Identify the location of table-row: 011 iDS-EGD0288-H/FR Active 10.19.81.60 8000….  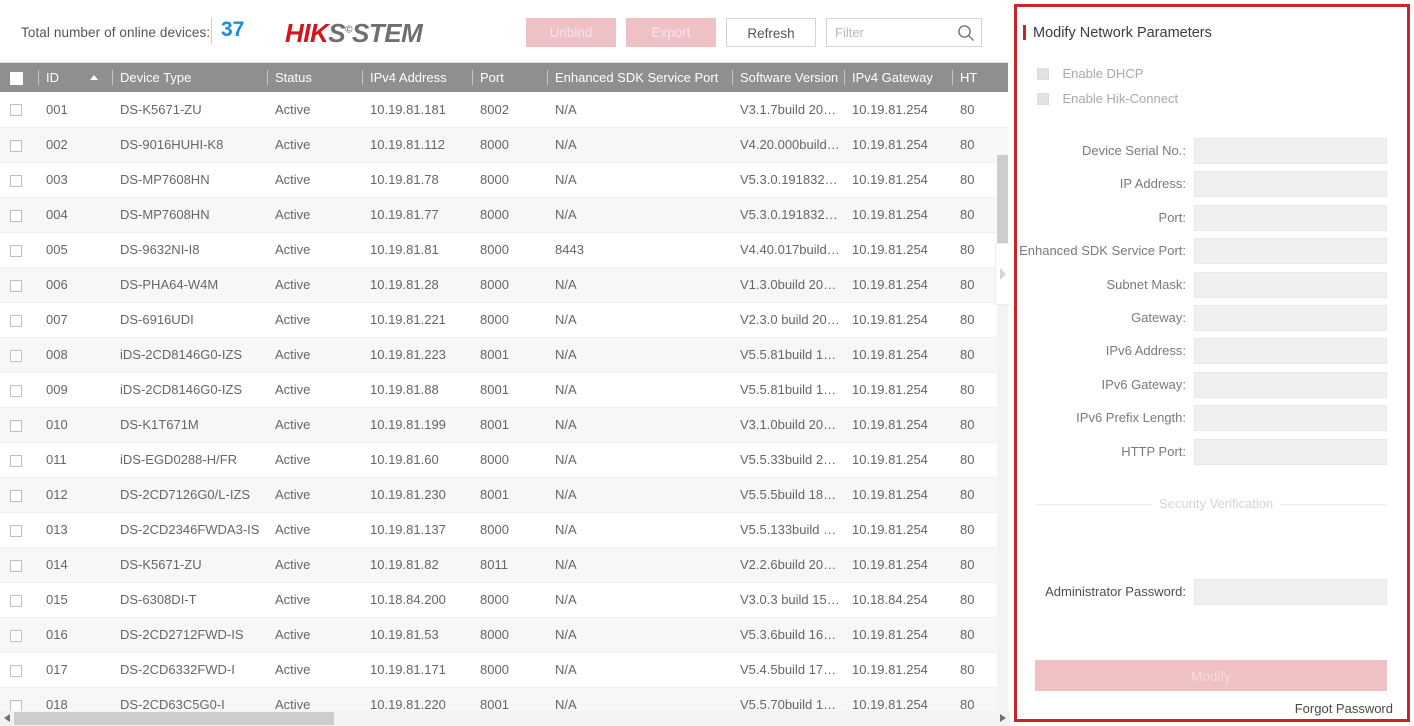
(504, 460).